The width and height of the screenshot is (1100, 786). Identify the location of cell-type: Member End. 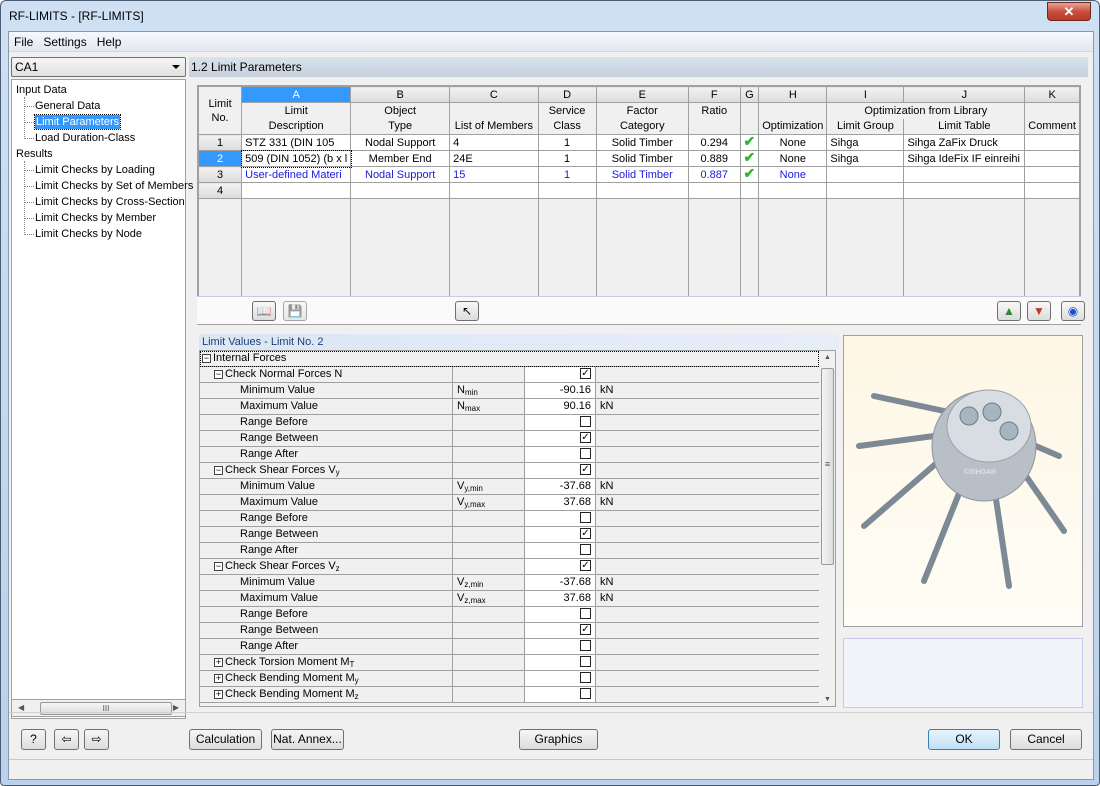
(400, 158).